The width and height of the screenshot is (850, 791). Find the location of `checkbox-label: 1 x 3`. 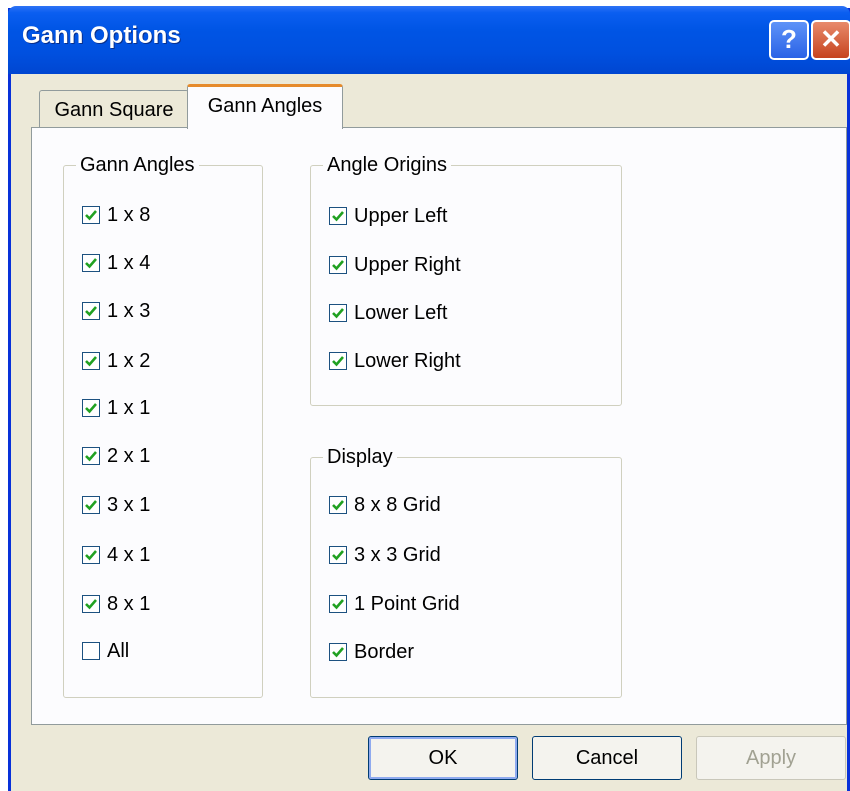

checkbox-label: 1 x 3 is located at coordinates (129, 311).